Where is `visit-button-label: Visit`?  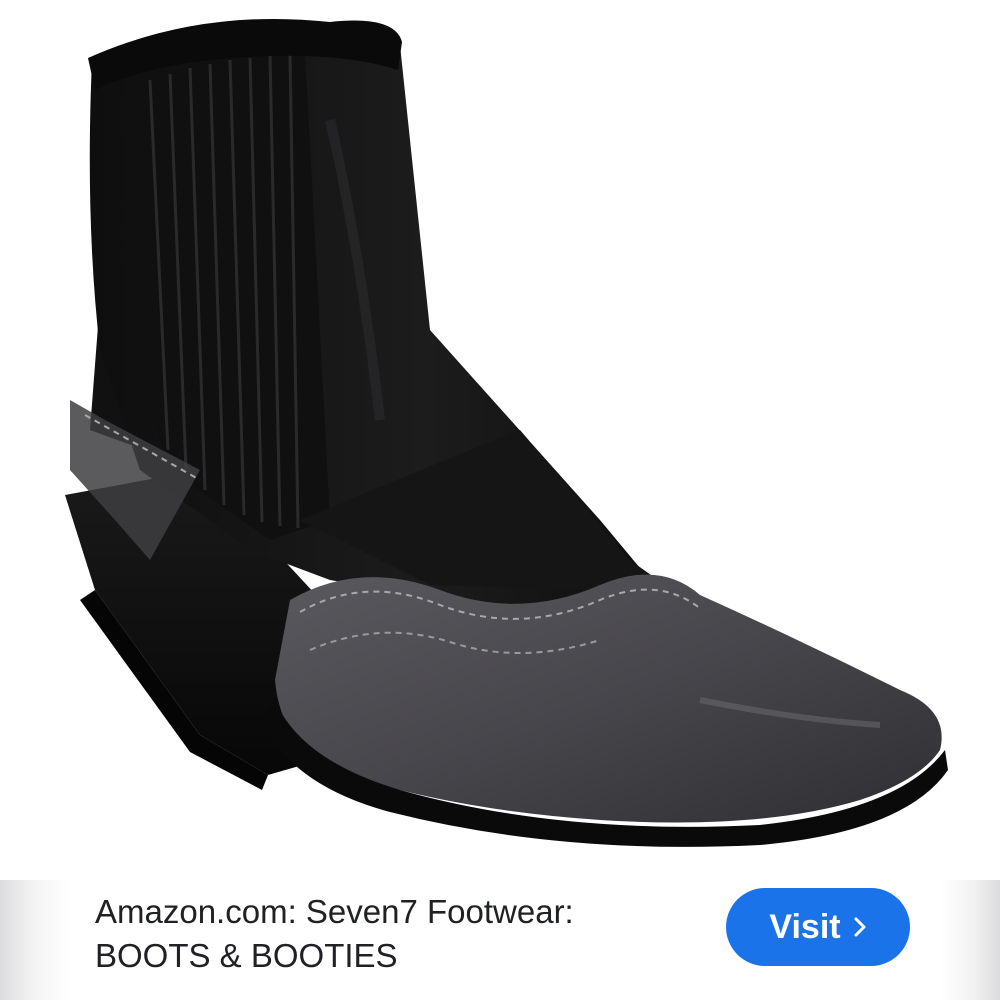 visit-button-label: Visit is located at coordinates (805, 926).